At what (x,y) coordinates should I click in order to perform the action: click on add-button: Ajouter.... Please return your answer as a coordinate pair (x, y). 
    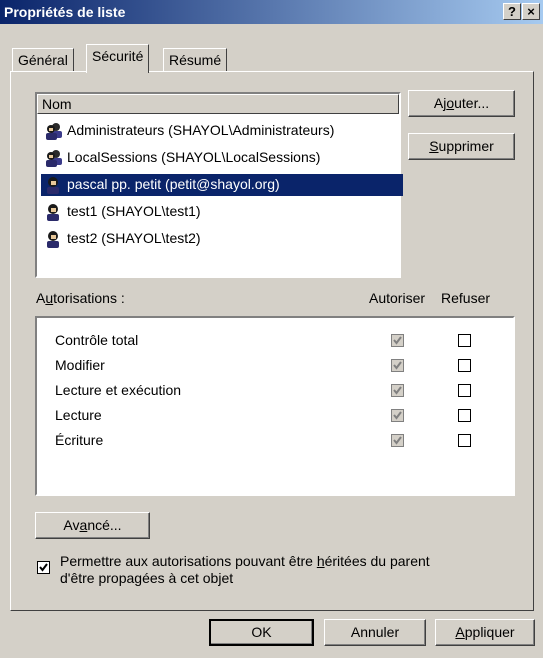
    Looking at the image, I should click on (461, 103).